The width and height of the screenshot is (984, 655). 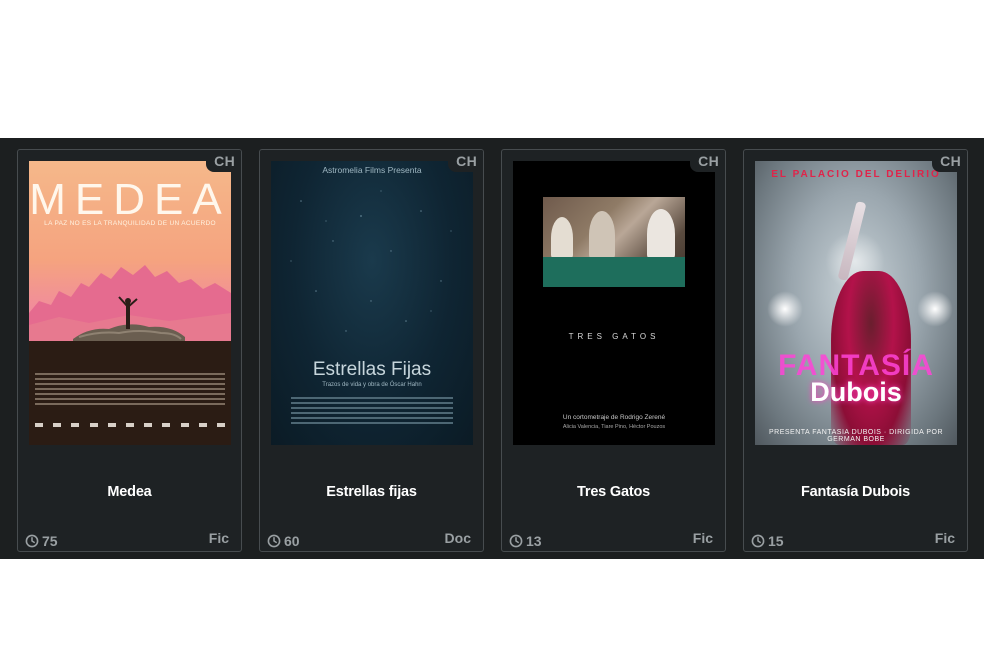 What do you see at coordinates (776, 541) in the screenshot?
I see `duration-value: 15` at bounding box center [776, 541].